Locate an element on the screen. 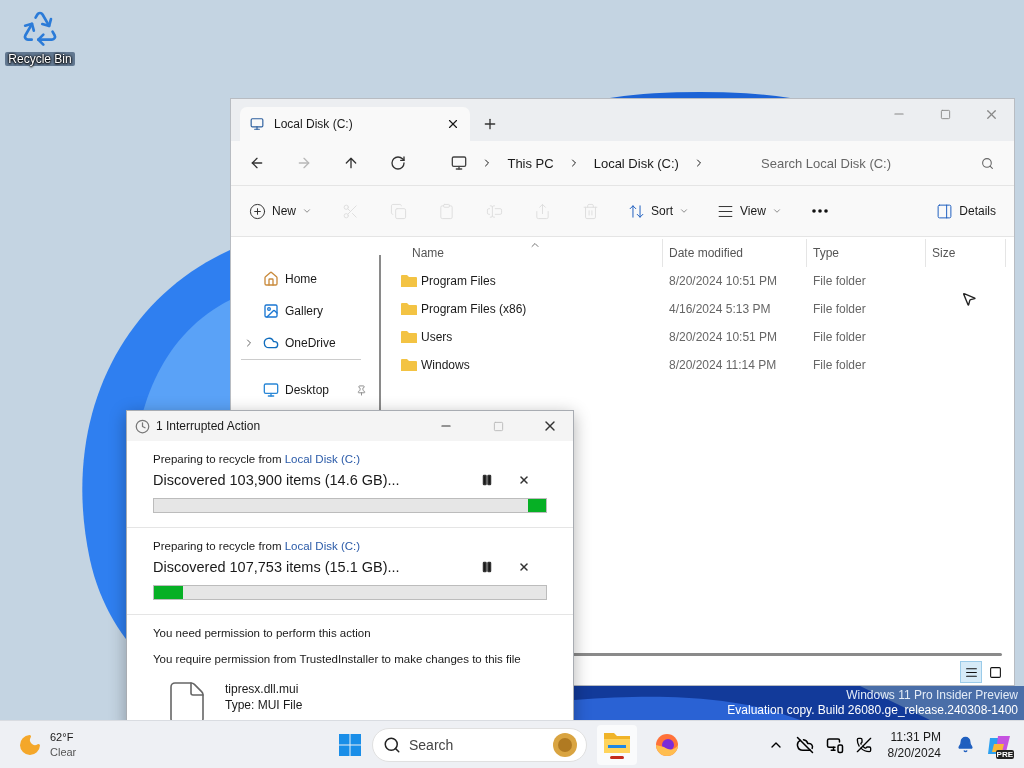 The height and width of the screenshot is (768, 1024). explorer-taskbar-button is located at coordinates (617, 744).